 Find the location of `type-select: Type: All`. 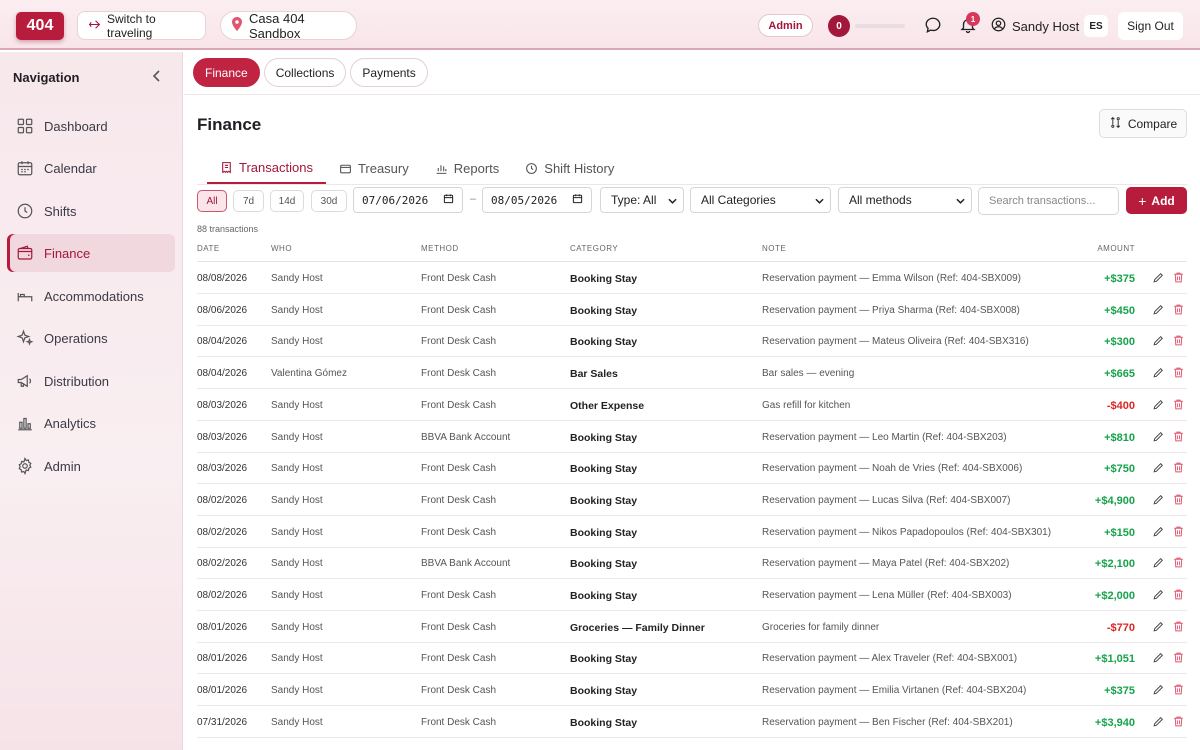

type-select: Type: All is located at coordinates (642, 200).